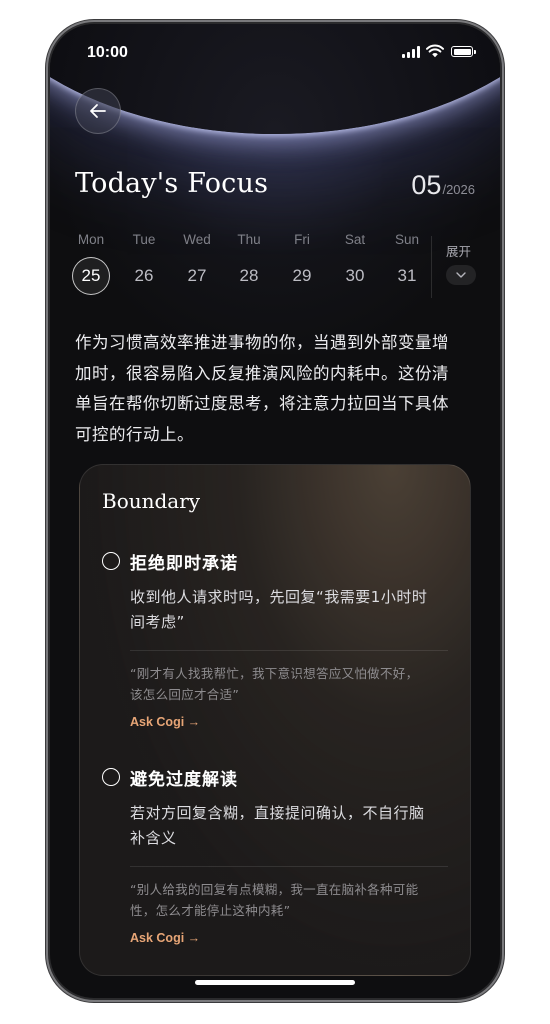  What do you see at coordinates (144, 239) in the screenshot?
I see `day-name: Tue` at bounding box center [144, 239].